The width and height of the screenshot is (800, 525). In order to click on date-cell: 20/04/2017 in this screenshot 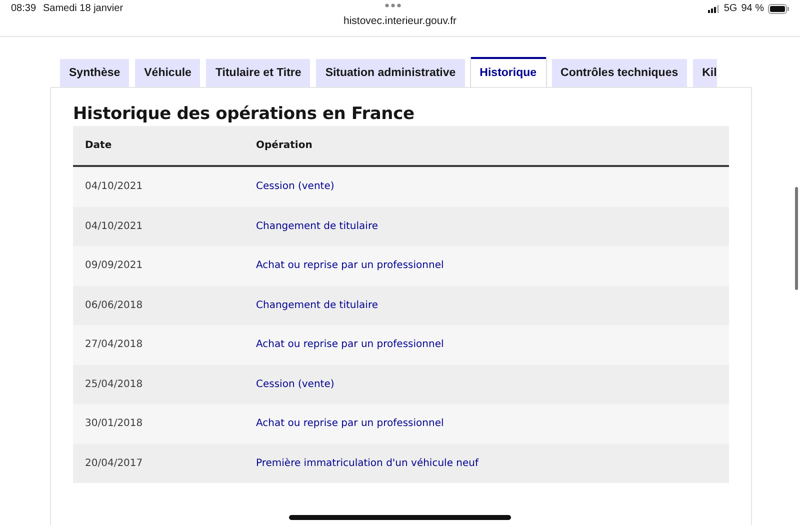, I will do `click(114, 463)`.